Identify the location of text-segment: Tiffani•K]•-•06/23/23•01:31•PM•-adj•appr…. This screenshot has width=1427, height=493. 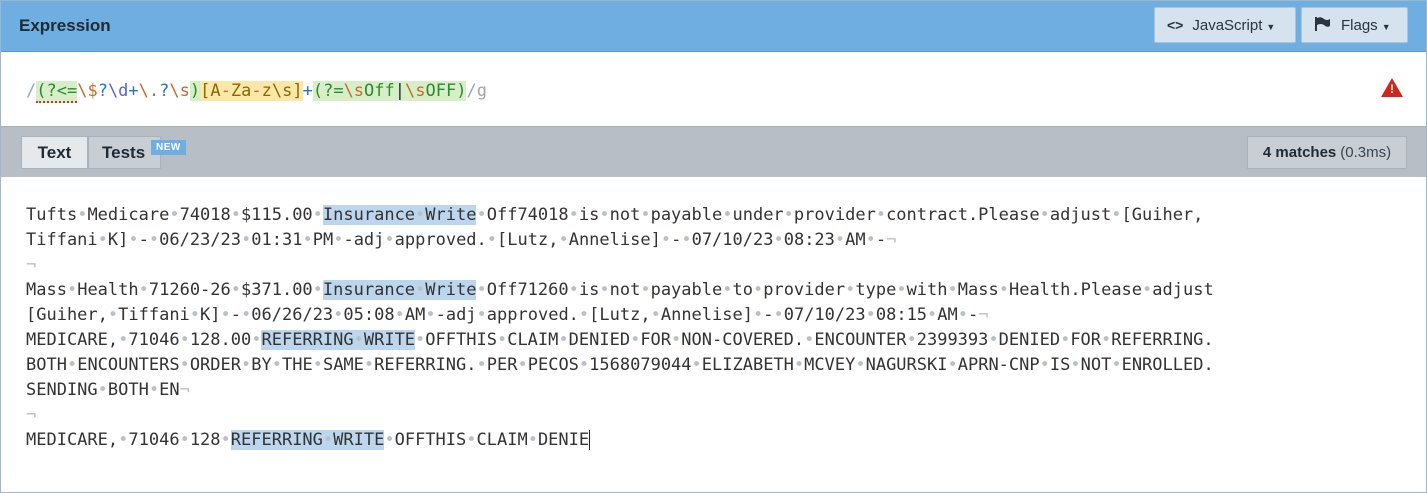
(456, 240).